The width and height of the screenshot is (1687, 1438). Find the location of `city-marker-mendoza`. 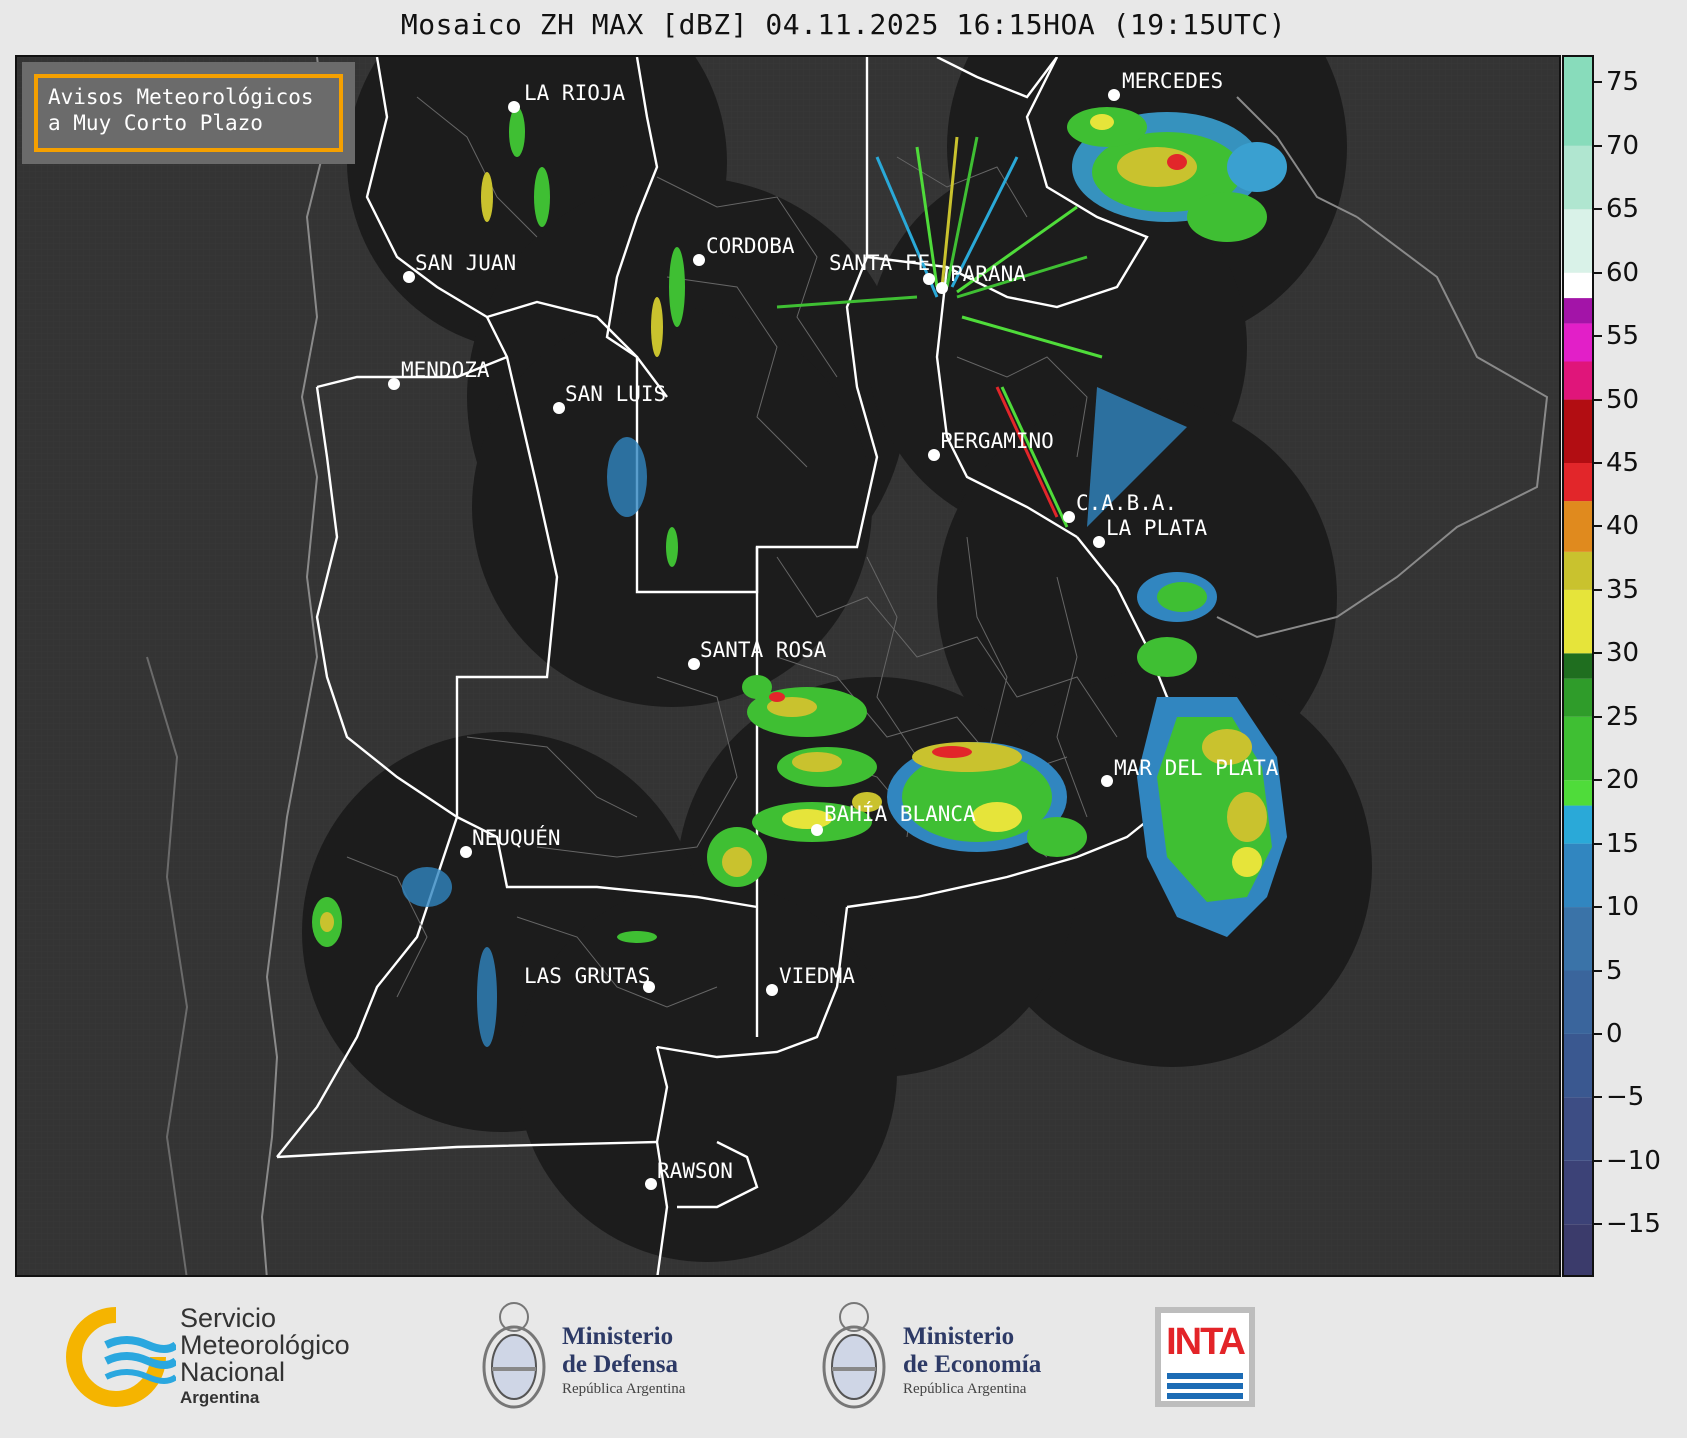

city-marker-mendoza is located at coordinates (394, 384).